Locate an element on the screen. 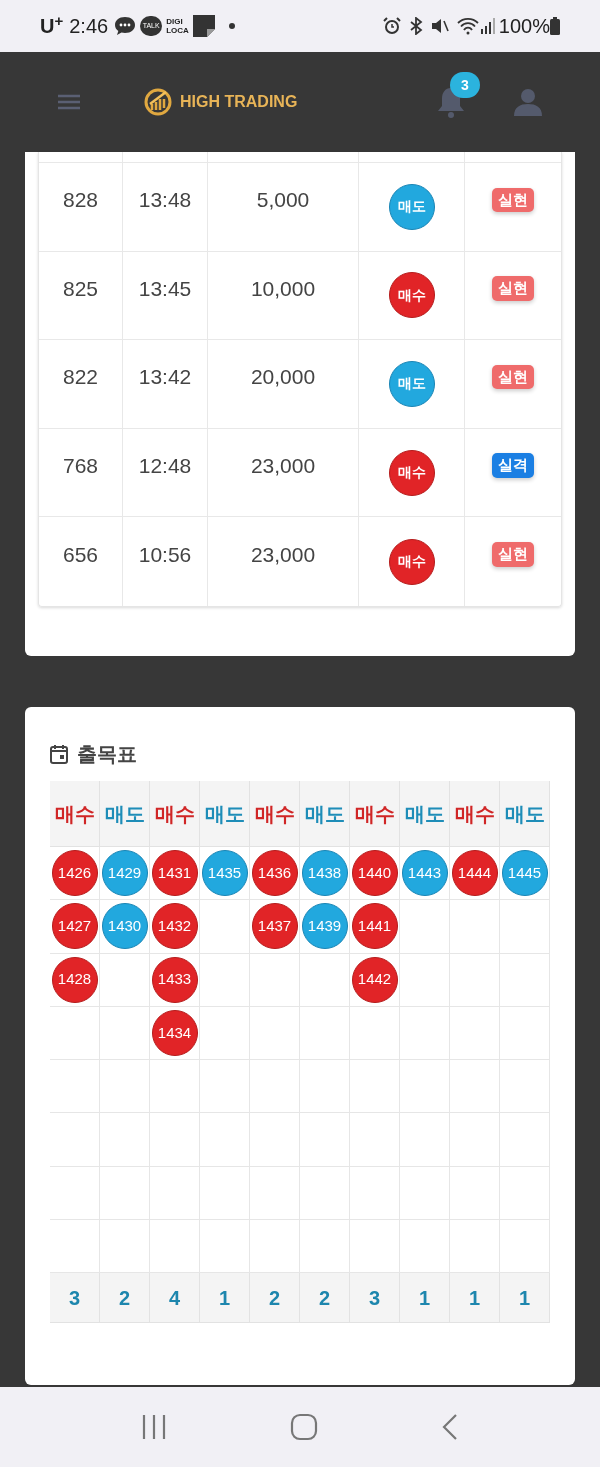  round-marker: 1431 is located at coordinates (174, 873).